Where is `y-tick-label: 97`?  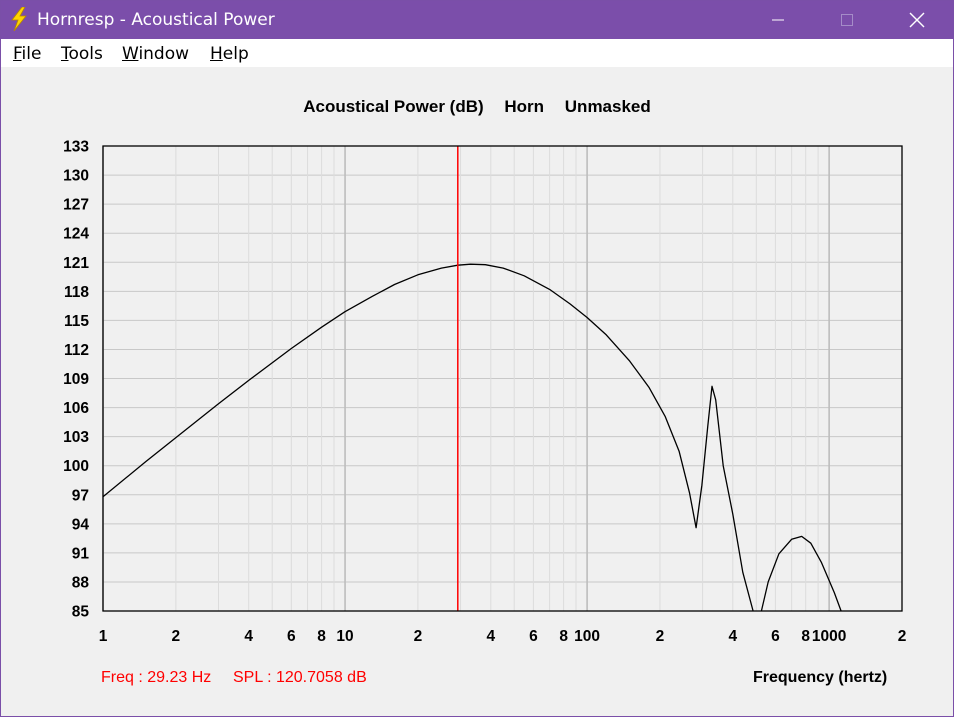
y-tick-label: 97 is located at coordinates (80, 495).